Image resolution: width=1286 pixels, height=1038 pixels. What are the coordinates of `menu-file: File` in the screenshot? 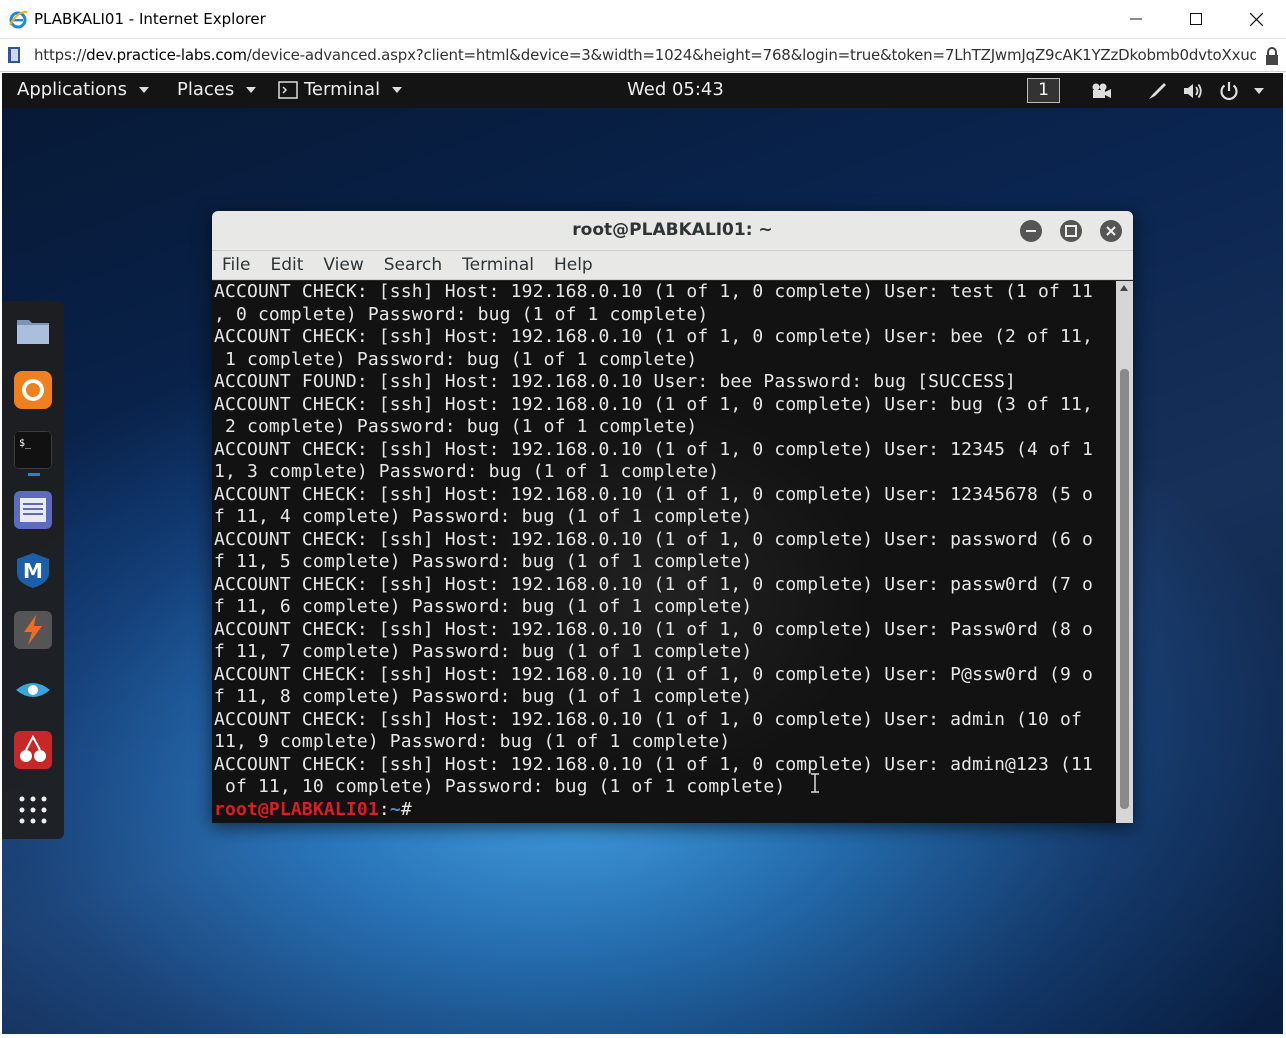 It's located at (236, 265).